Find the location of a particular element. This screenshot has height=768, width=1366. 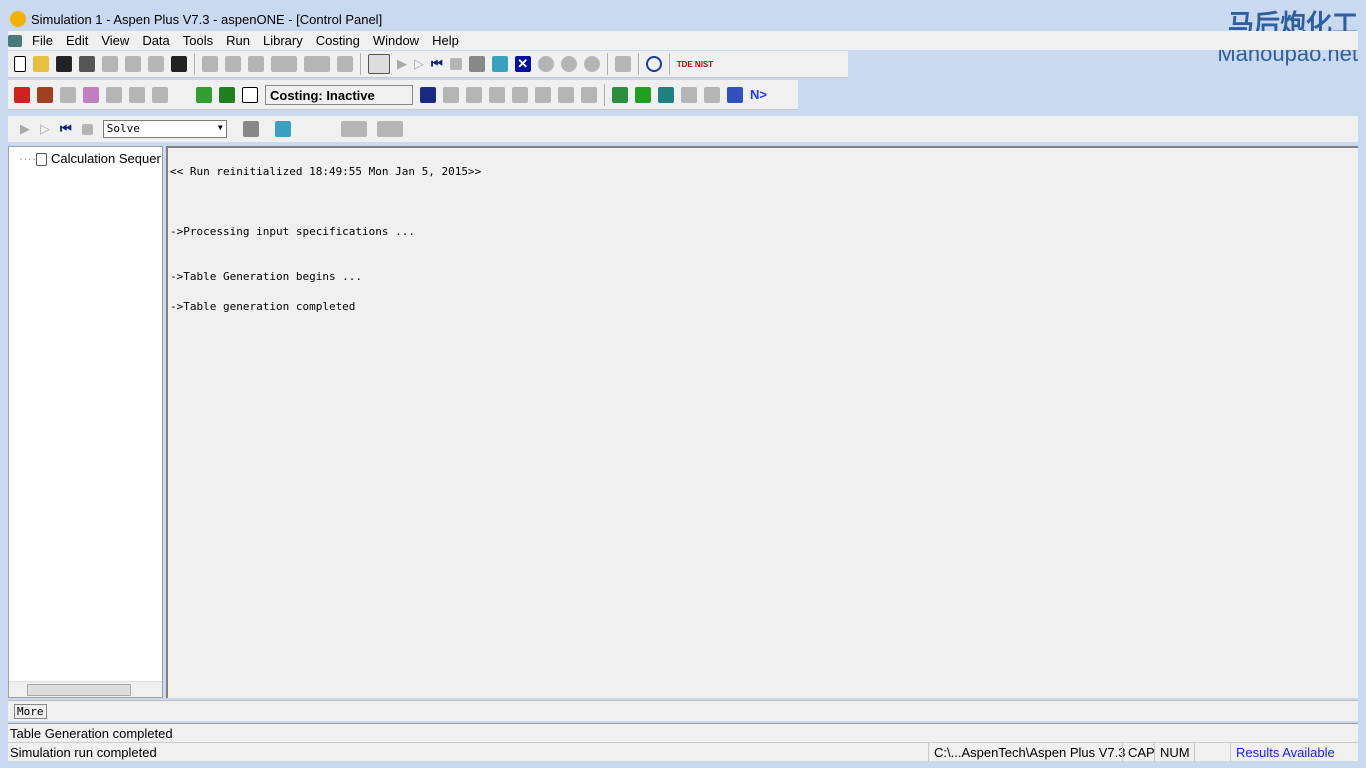

app-logo-icon is located at coordinates (18, 19).